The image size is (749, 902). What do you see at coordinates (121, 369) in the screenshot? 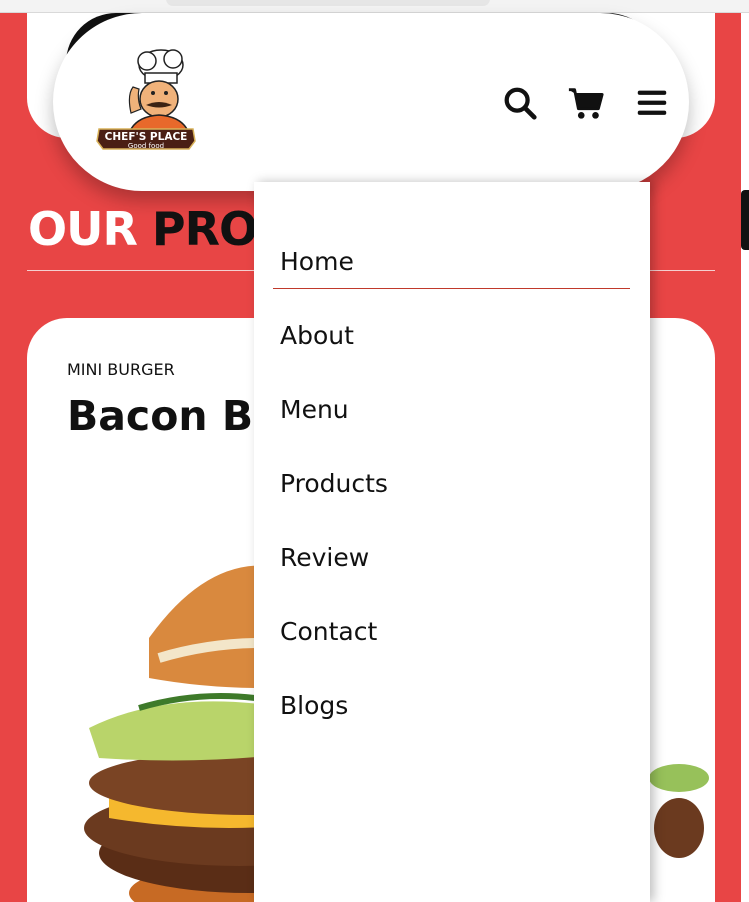
I see `product-category: MINI BURGER` at bounding box center [121, 369].